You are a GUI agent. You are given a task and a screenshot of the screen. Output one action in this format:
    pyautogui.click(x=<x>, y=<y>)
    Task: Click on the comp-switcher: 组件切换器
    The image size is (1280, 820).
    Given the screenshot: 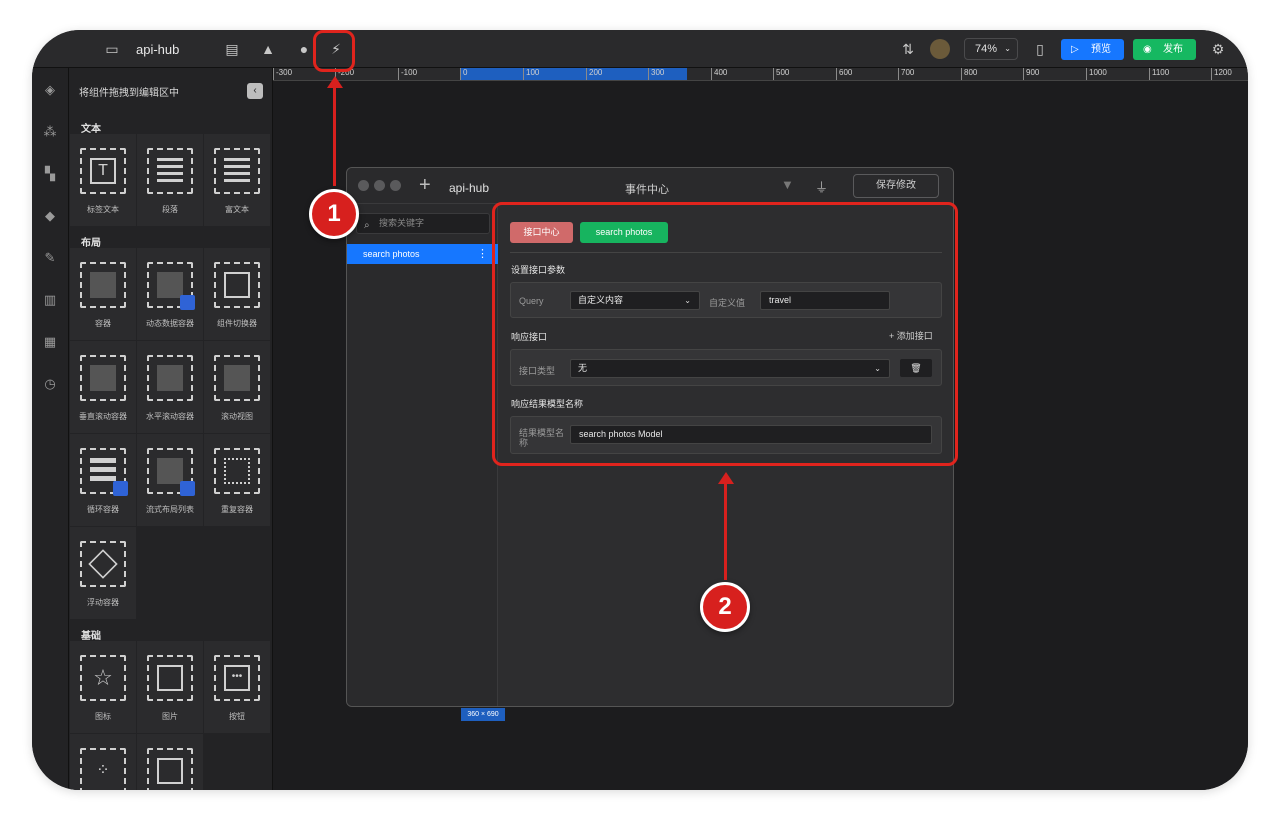 What is the action you would take?
    pyautogui.click(x=237, y=294)
    